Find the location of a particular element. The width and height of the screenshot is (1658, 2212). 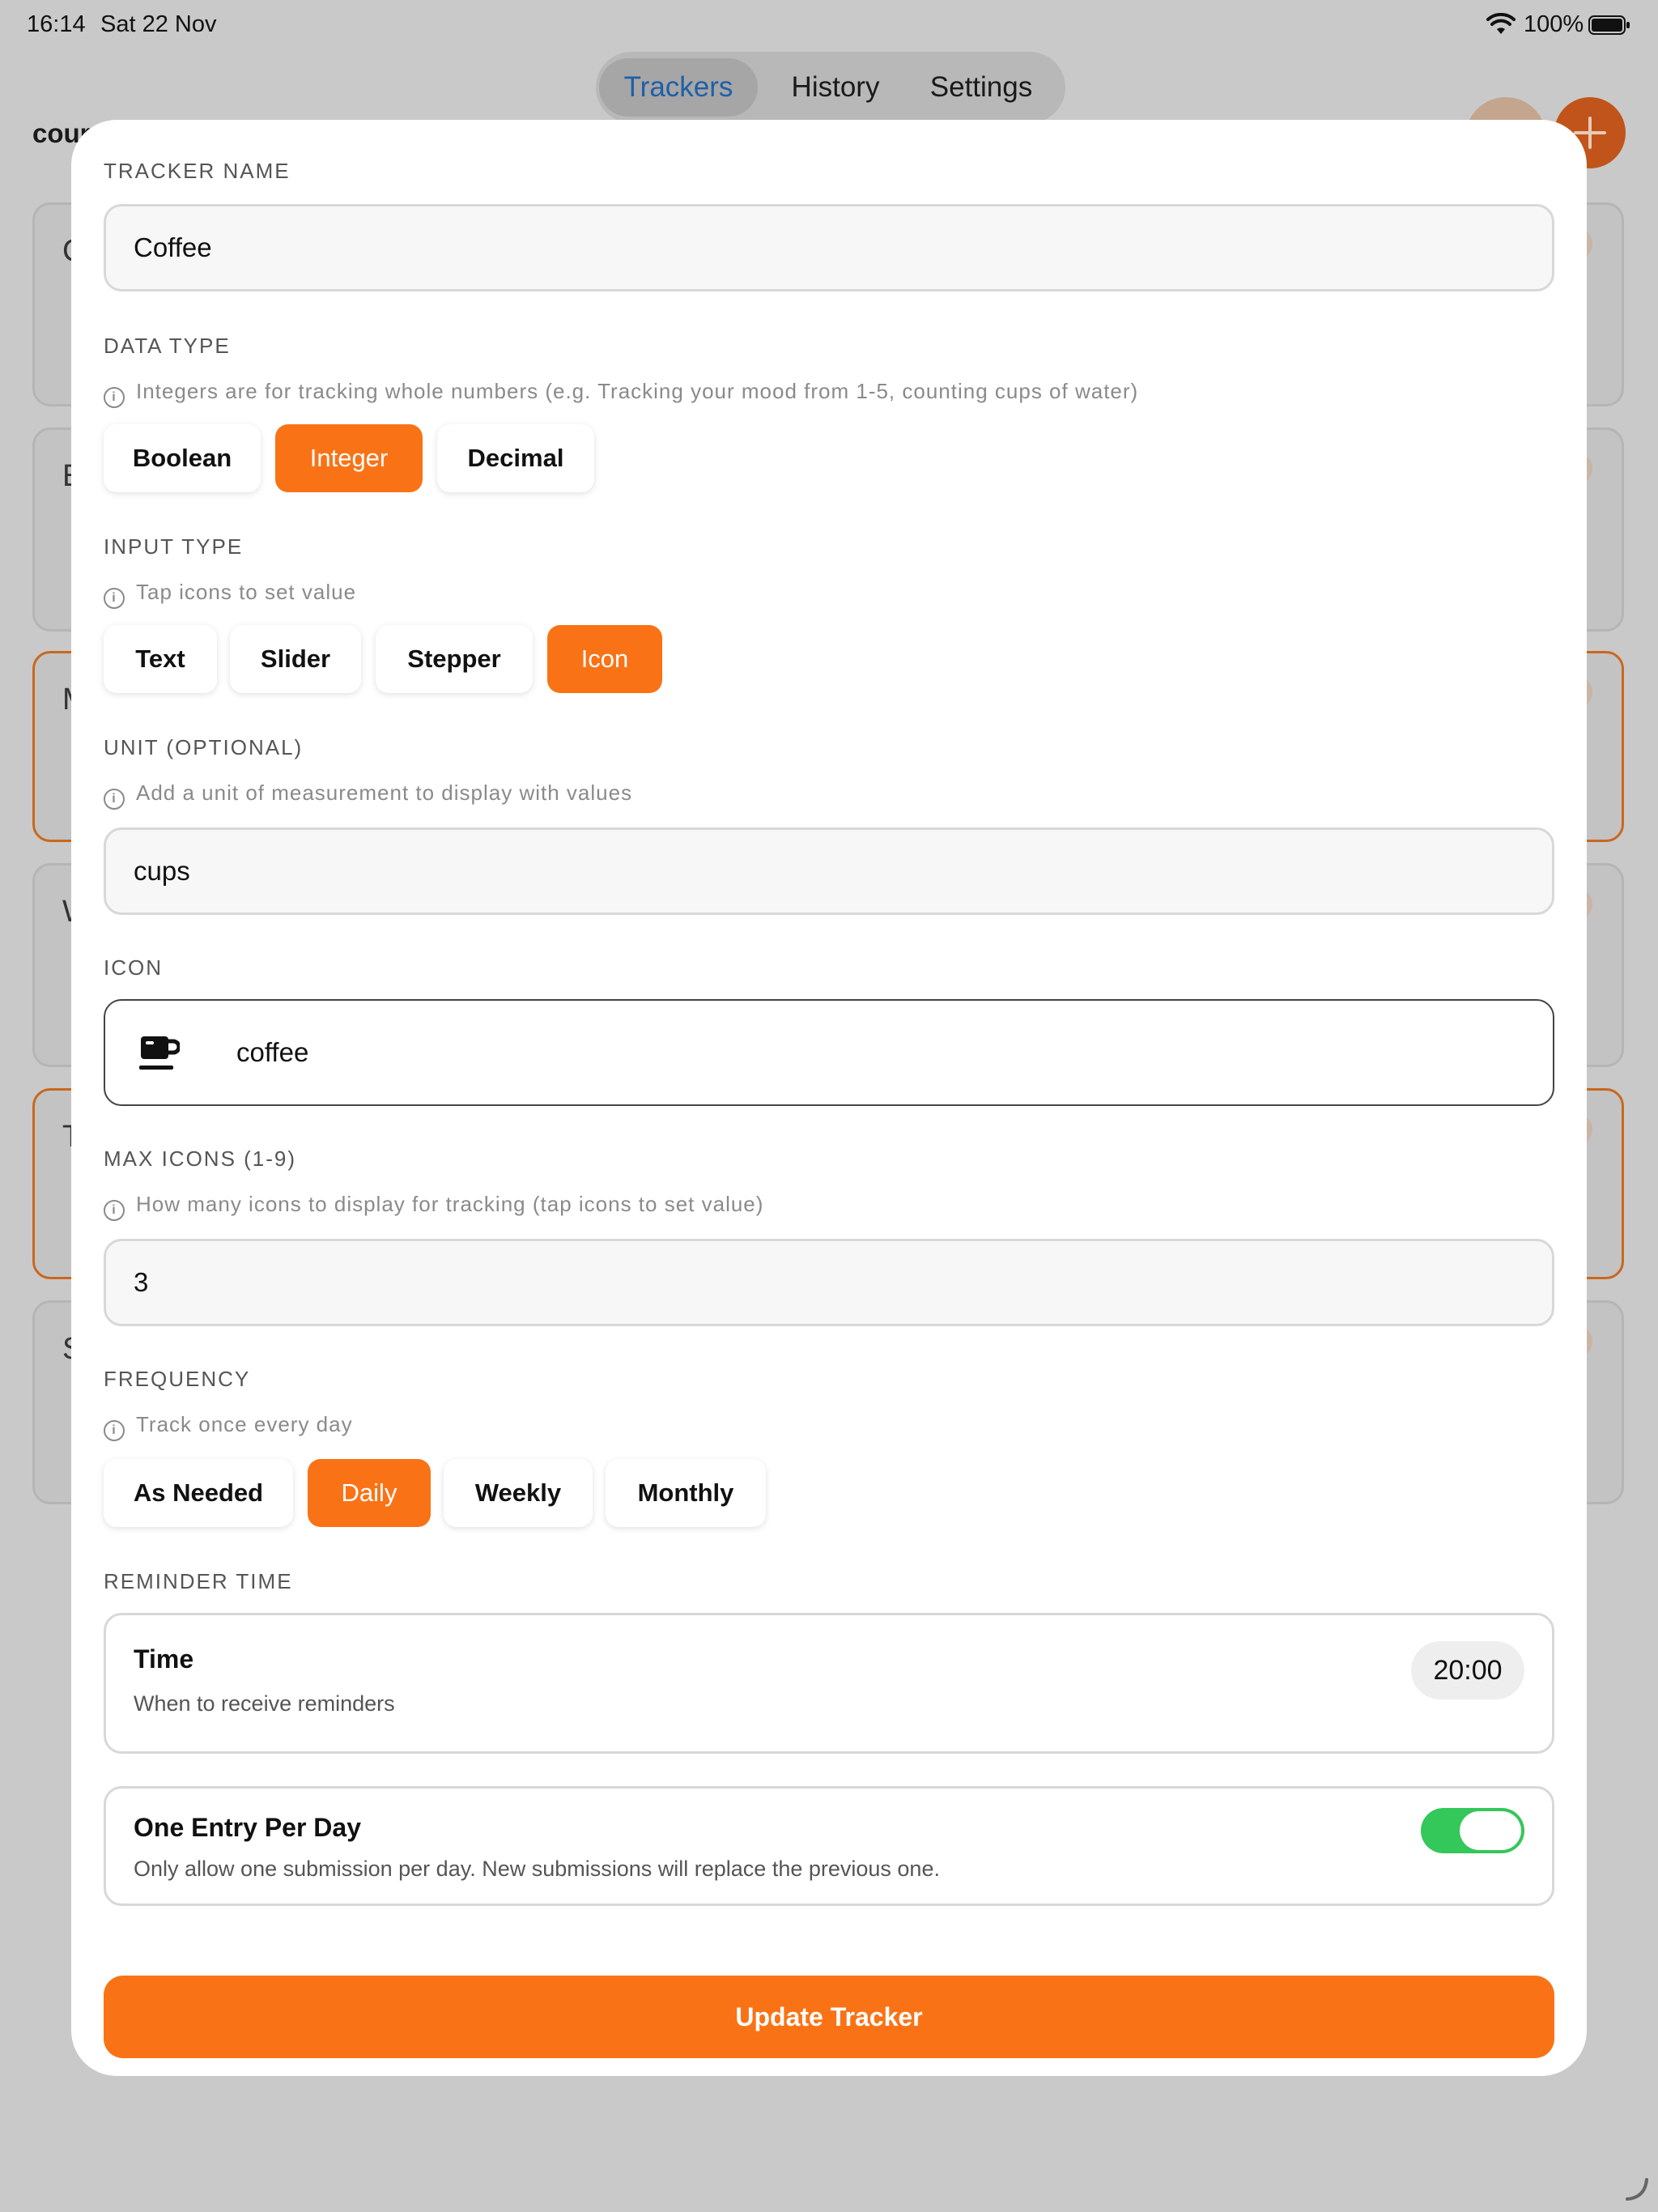

battery-icon is located at coordinates (1609, 25).